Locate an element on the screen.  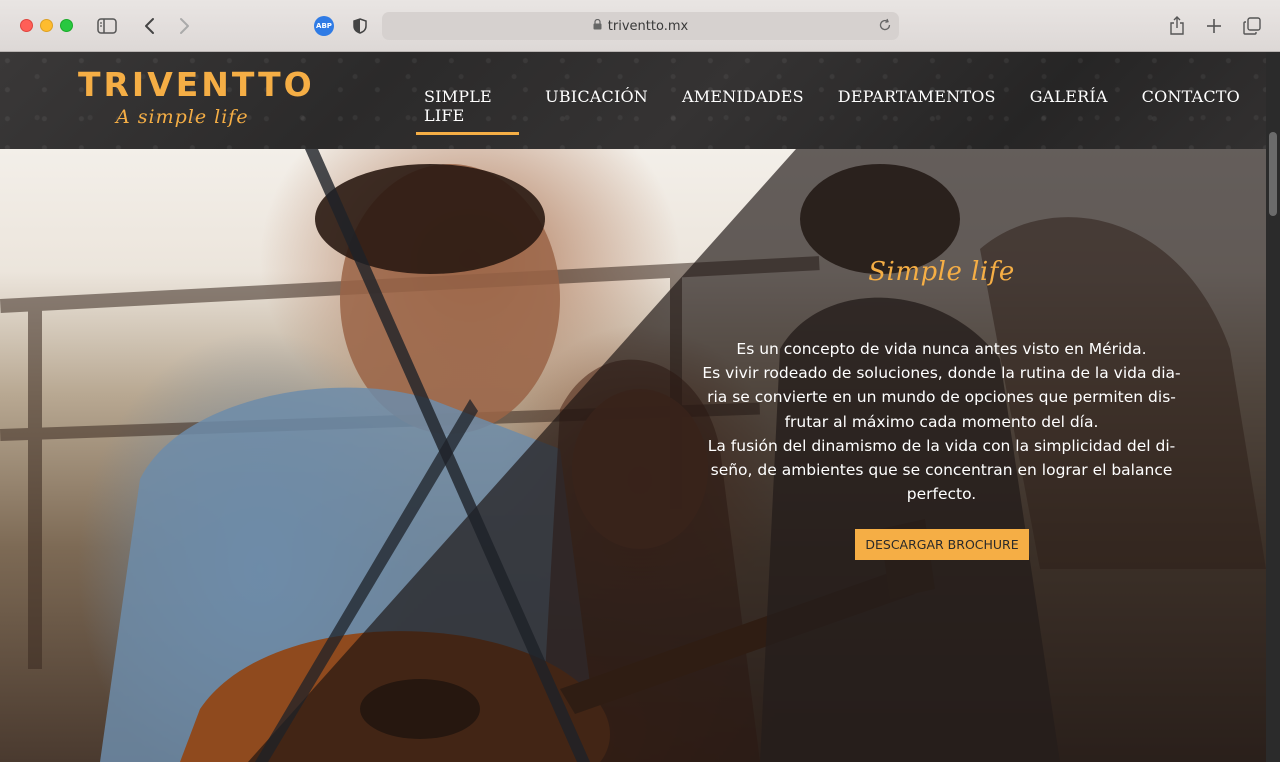
privacy-shield-icon is located at coordinates (360, 26).